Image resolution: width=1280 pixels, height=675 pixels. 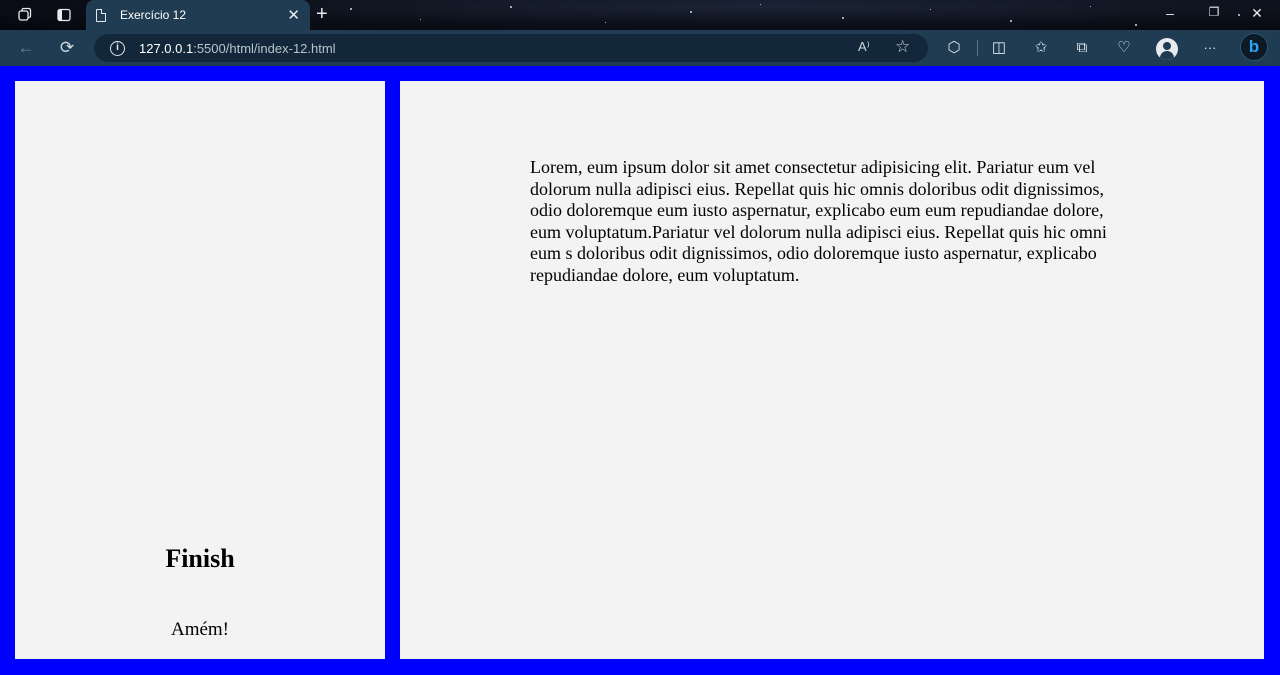 What do you see at coordinates (902, 47) in the screenshot?
I see `favorite-star-icon: ☆` at bounding box center [902, 47].